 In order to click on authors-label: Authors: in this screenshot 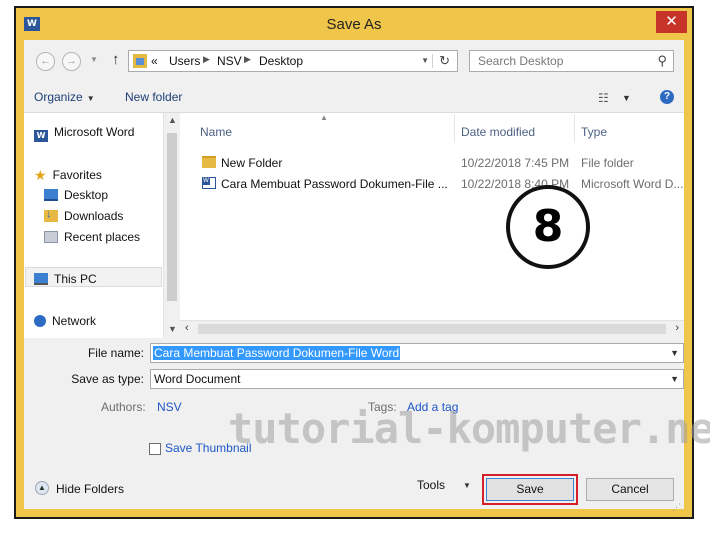, I will do `click(123, 407)`.